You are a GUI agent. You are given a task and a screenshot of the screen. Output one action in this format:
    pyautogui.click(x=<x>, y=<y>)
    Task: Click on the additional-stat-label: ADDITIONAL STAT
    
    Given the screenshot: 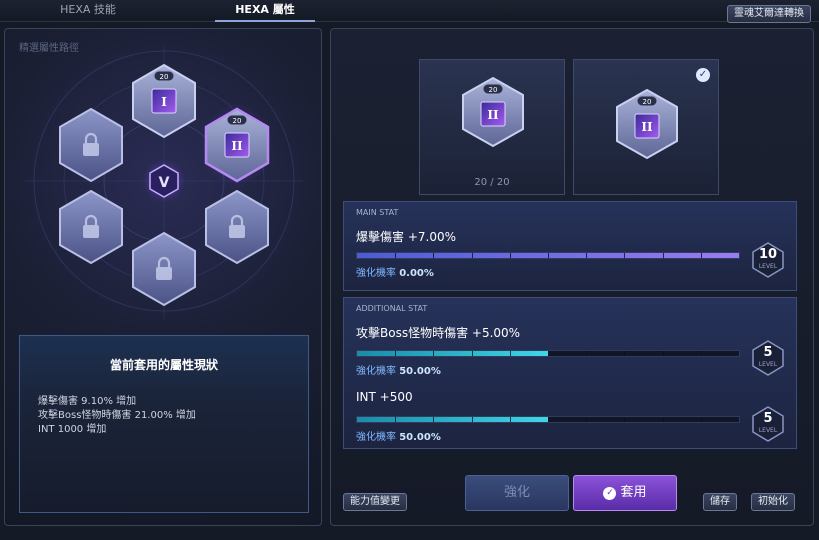 What is the action you would take?
    pyautogui.click(x=392, y=308)
    